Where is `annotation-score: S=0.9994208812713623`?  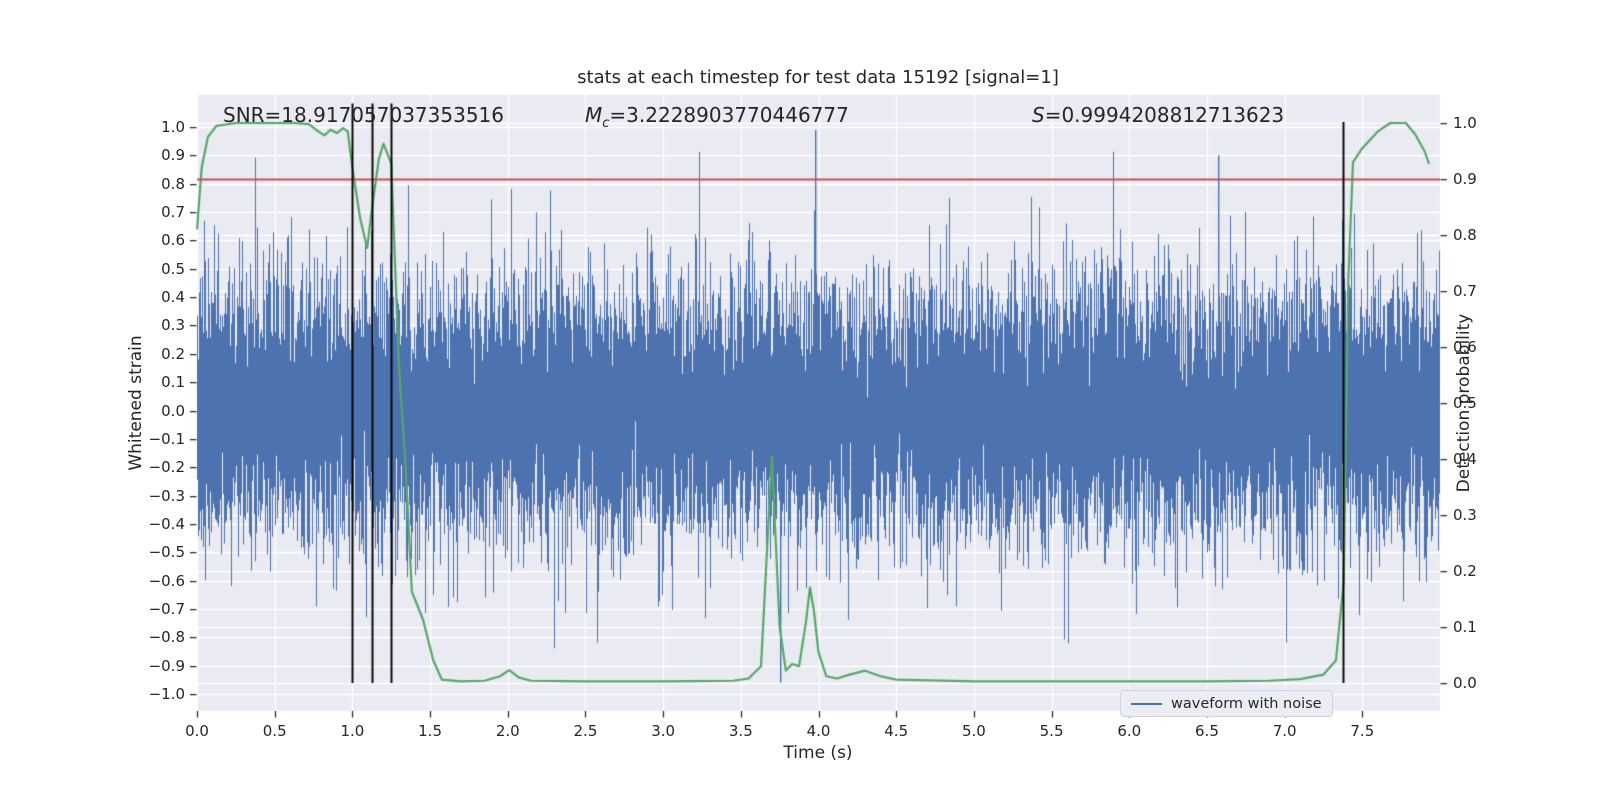 annotation-score: S=0.9994208812713623 is located at coordinates (1158, 115).